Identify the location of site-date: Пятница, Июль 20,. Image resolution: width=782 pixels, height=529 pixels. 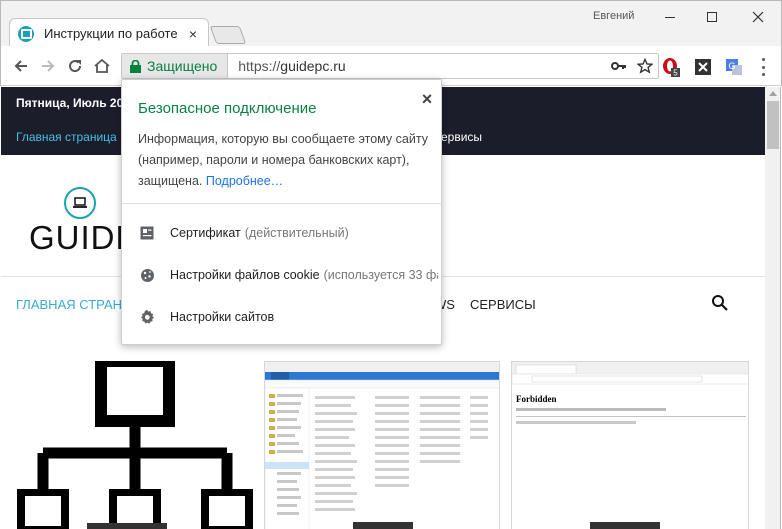
(71, 103).